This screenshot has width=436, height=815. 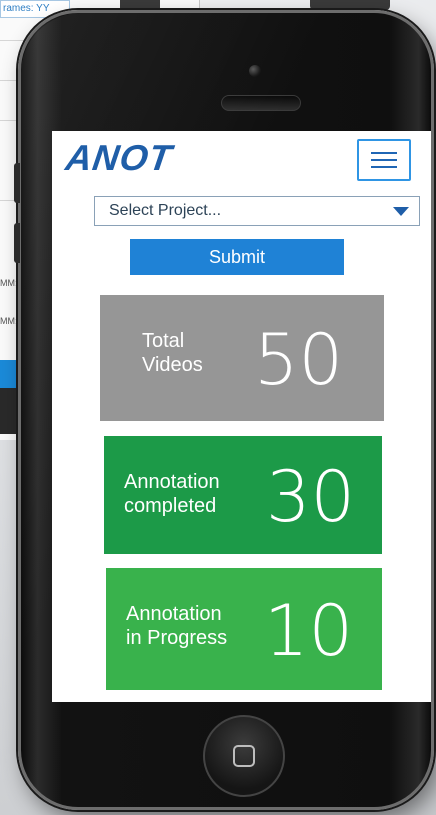 I want to click on brand-logo: ANOT, so click(x=119, y=157).